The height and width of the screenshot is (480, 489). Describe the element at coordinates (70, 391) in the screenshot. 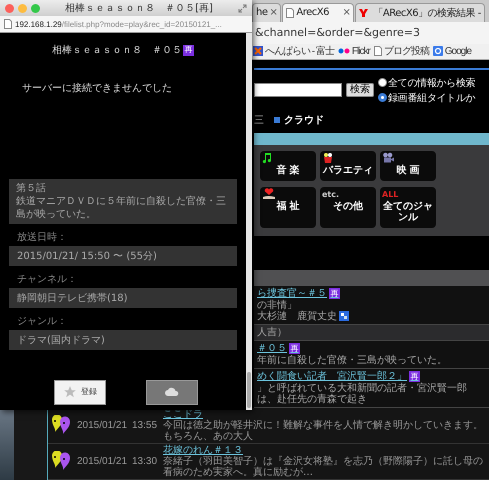

I see `star-icon` at that location.